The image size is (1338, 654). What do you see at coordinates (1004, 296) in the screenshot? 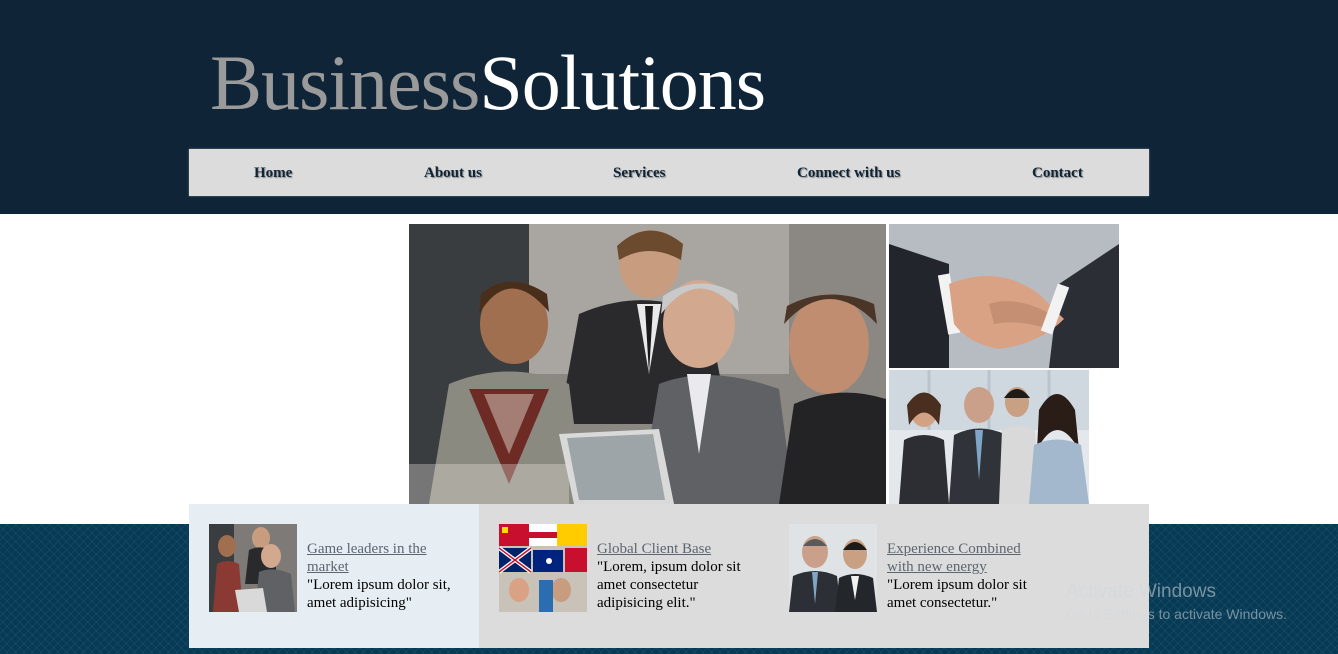
I see `hero-handshake-image` at bounding box center [1004, 296].